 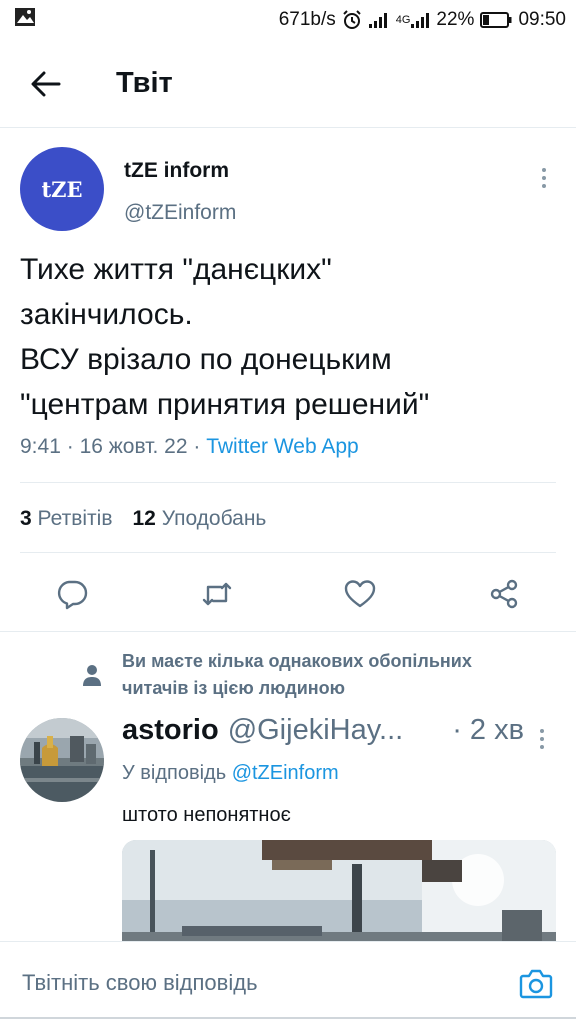 I want to click on page-title: Твіт, so click(x=144, y=83).